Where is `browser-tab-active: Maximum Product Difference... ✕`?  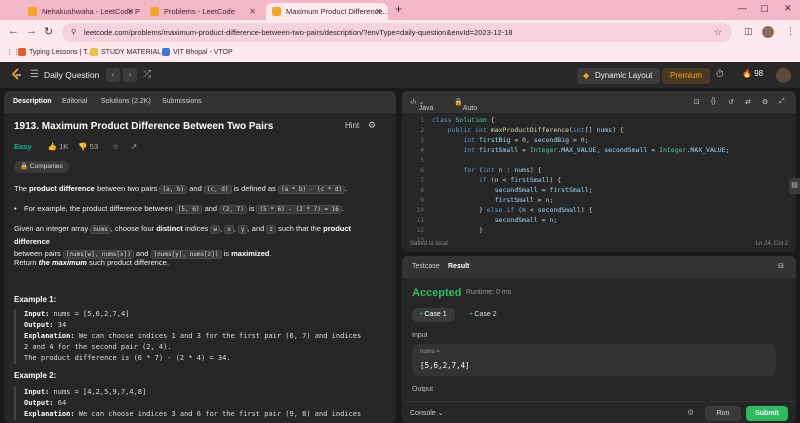 browser-tab-active: Maximum Product Difference... ✕ is located at coordinates (327, 11).